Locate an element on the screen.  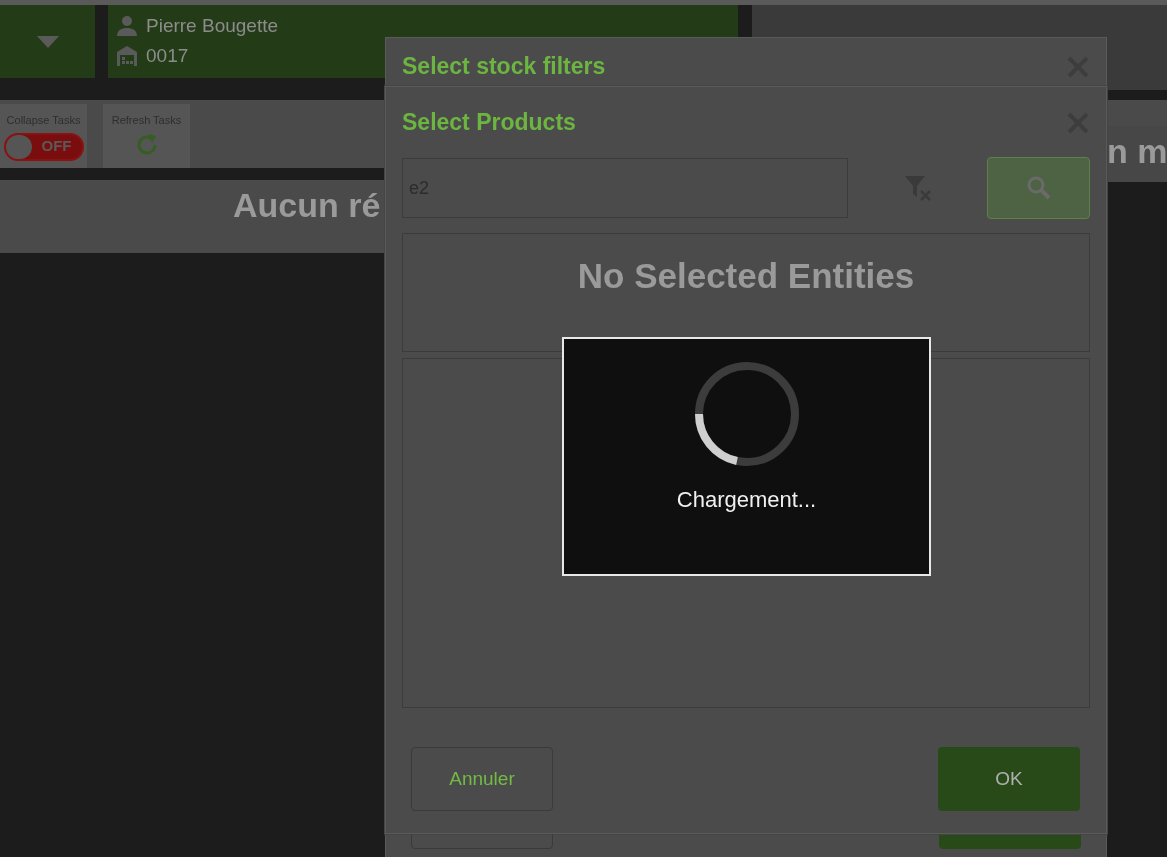
loading-spinner-icon is located at coordinates (746, 414).